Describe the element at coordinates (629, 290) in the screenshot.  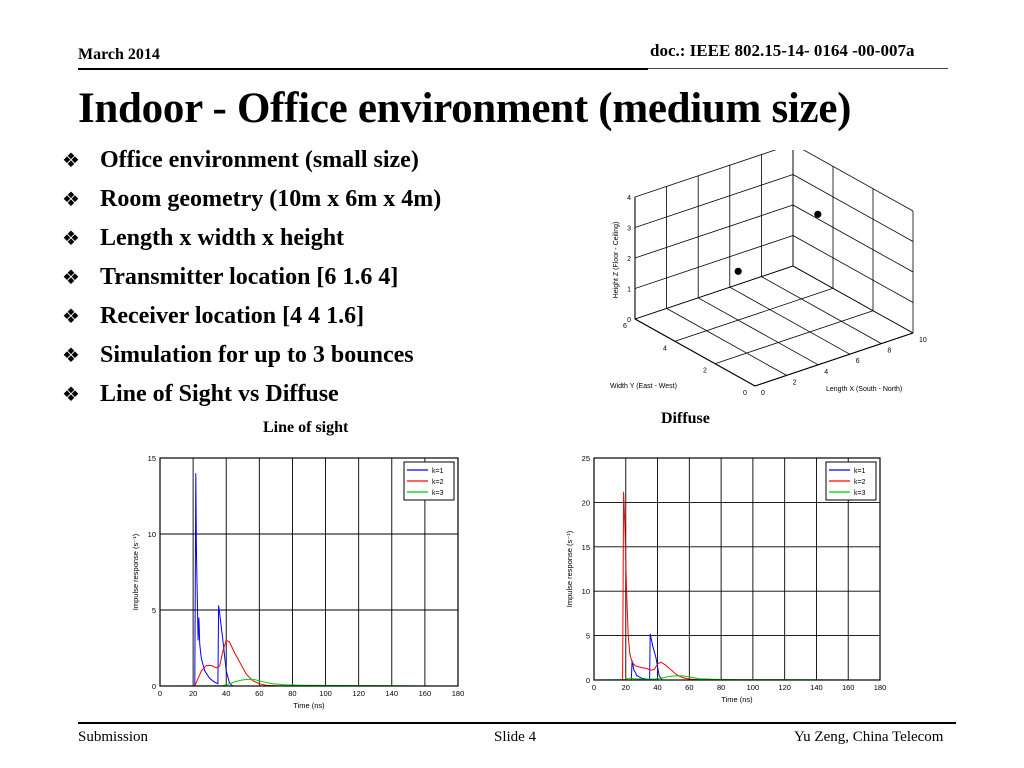
I see `z-tick-label: 1` at that location.